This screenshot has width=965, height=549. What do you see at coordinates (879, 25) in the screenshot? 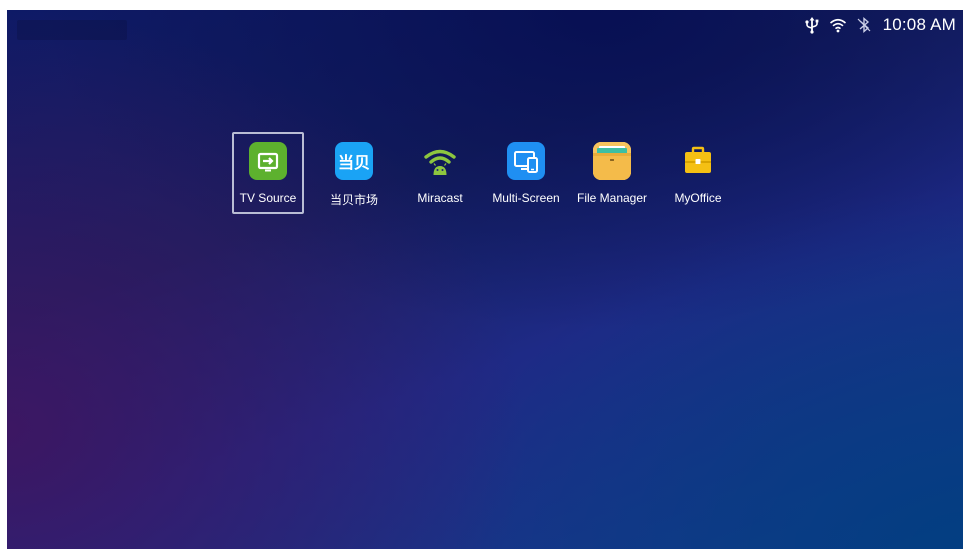
I see `status-bar: 10:08 AM` at bounding box center [879, 25].